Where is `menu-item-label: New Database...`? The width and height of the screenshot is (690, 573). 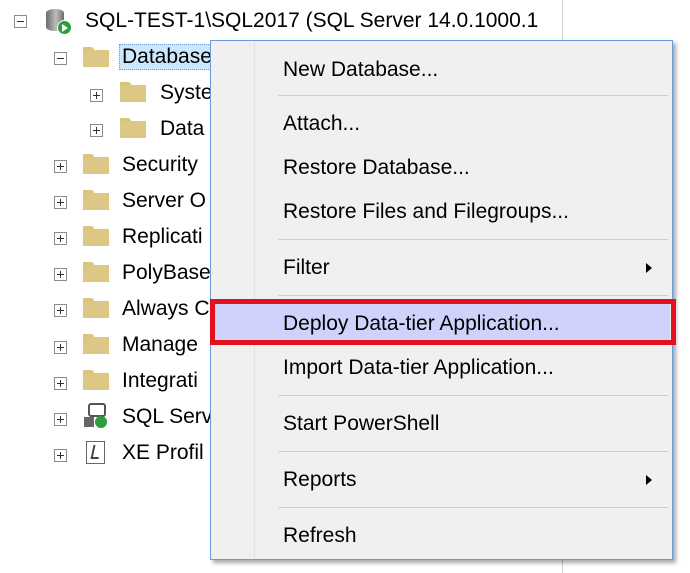 menu-item-label: New Database... is located at coordinates (361, 69).